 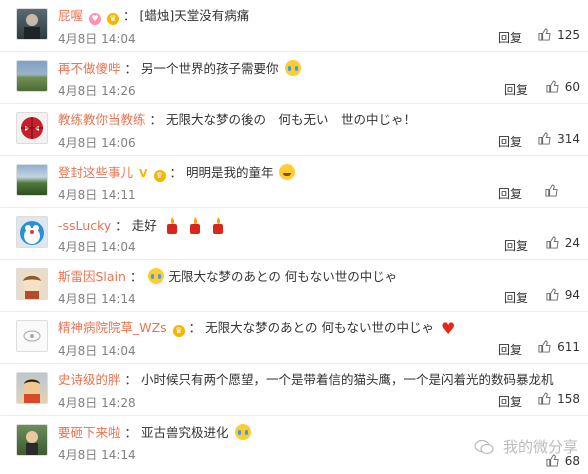 I want to click on username: 要砸下来啦, so click(x=89, y=432).